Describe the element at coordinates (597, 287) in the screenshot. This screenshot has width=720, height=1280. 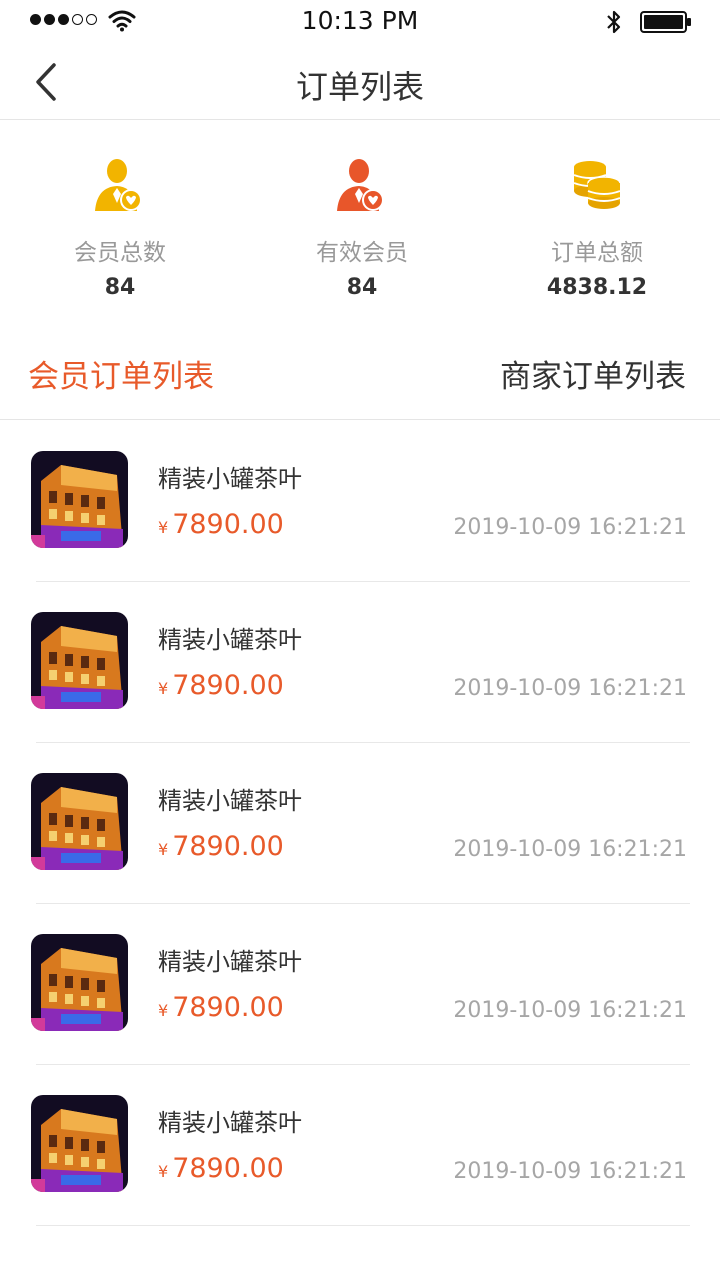
I see `stat-value: 4838.12` at that location.